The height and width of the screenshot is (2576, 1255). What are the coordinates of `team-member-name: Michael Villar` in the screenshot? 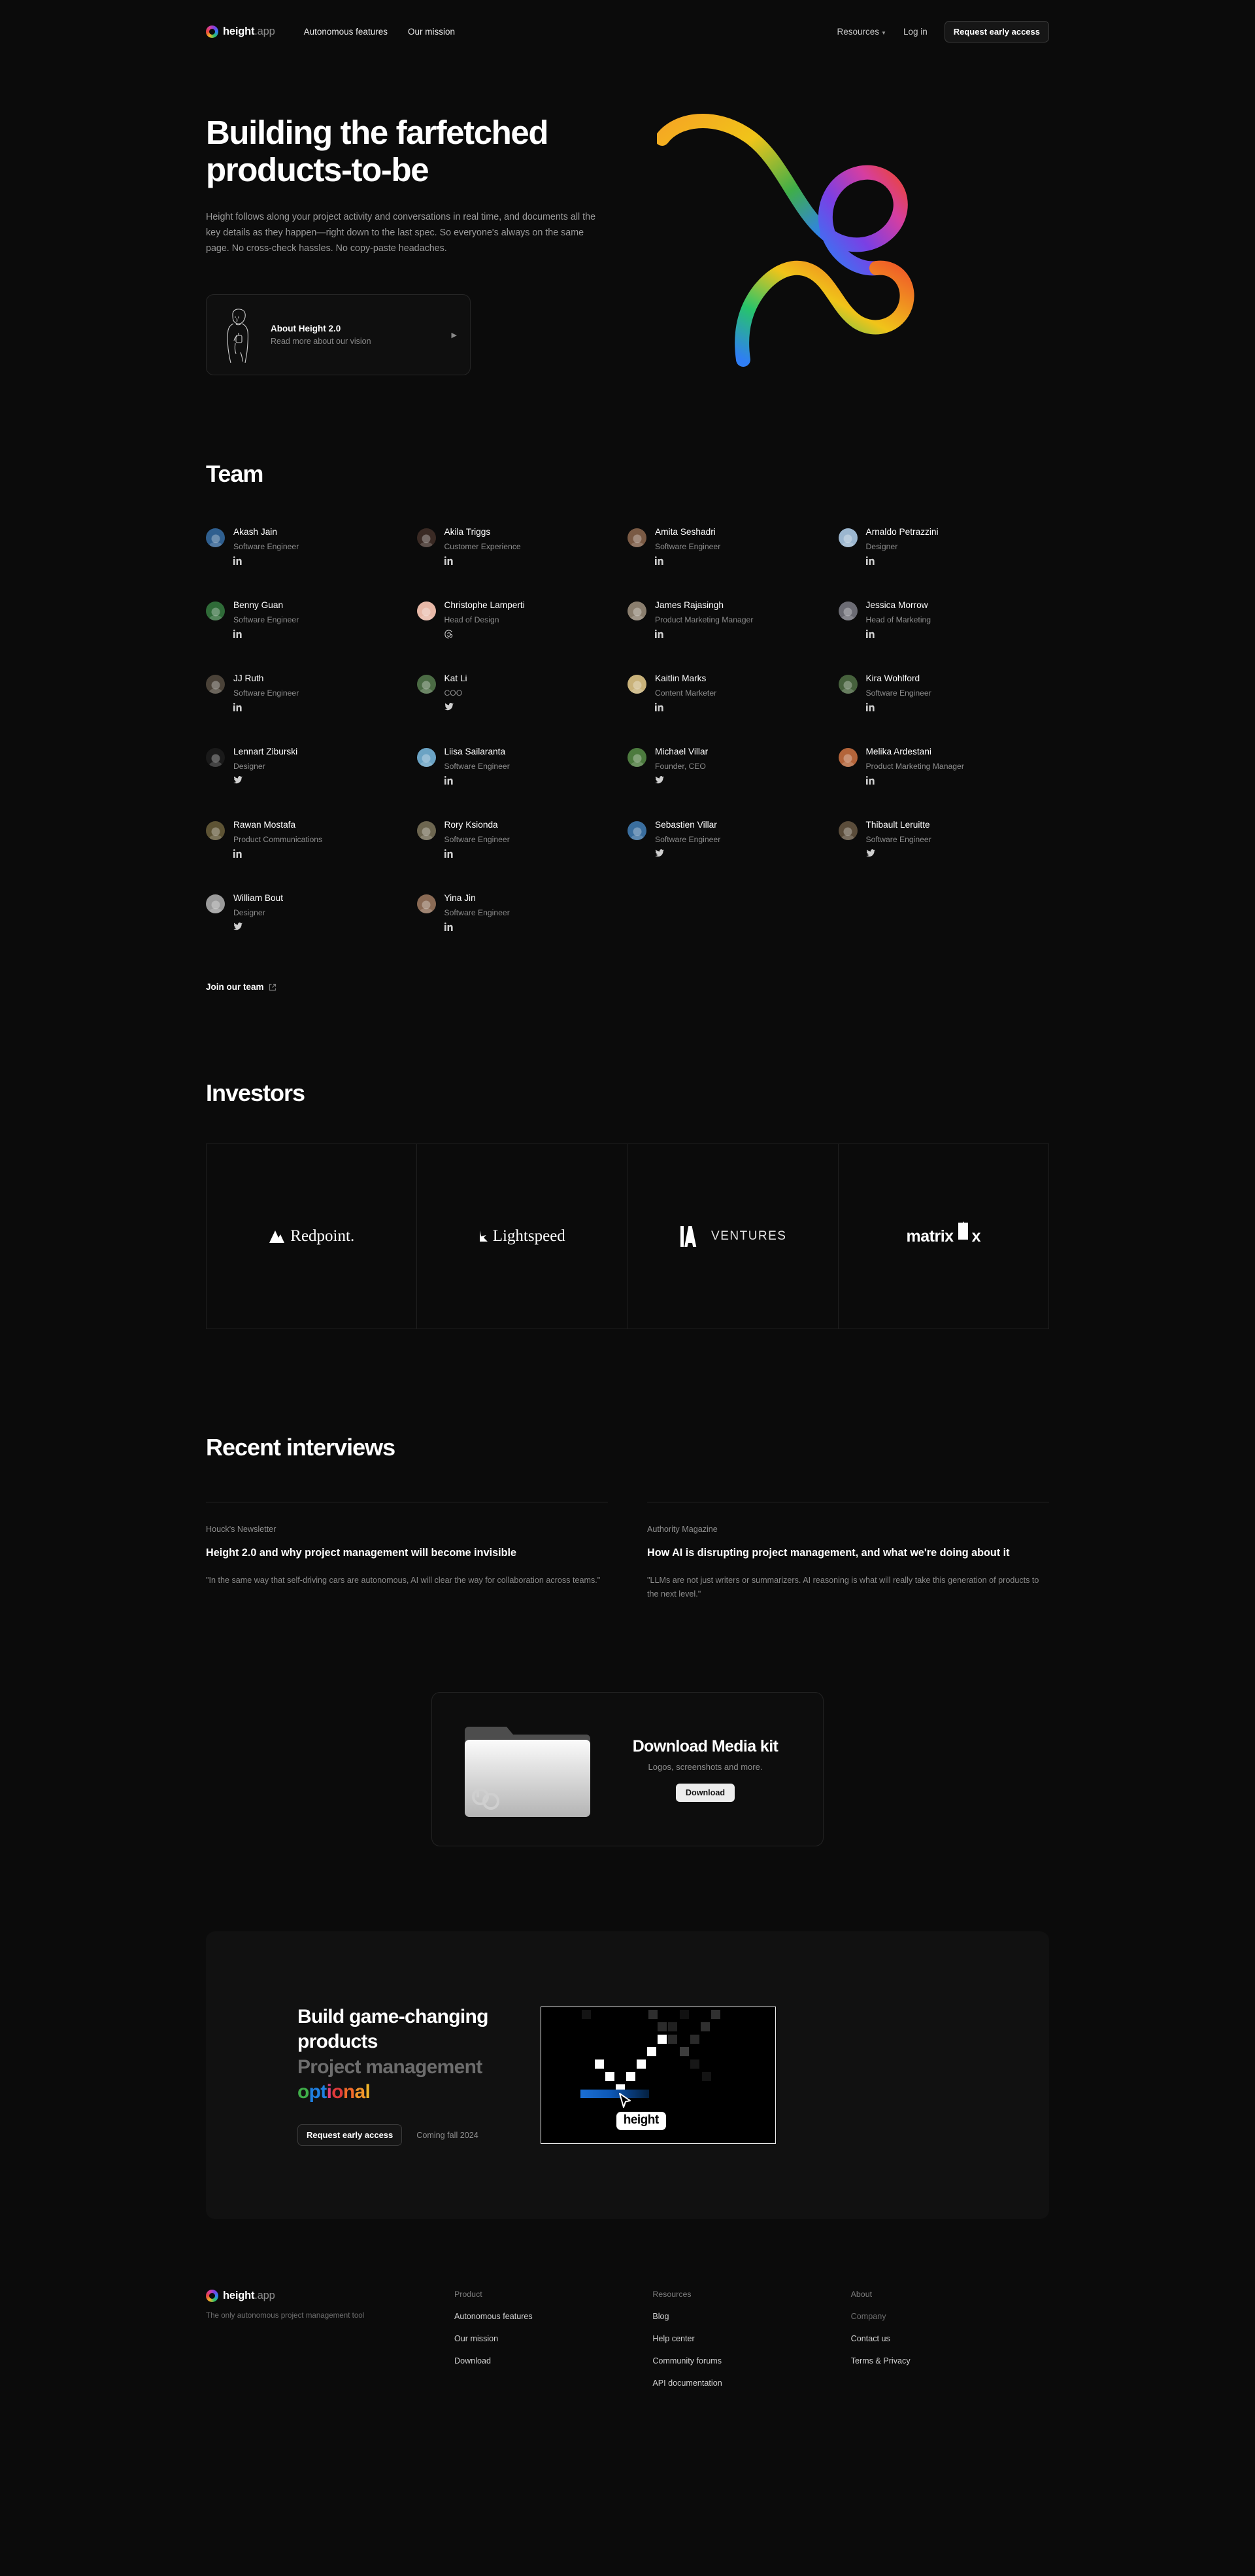 It's located at (682, 752).